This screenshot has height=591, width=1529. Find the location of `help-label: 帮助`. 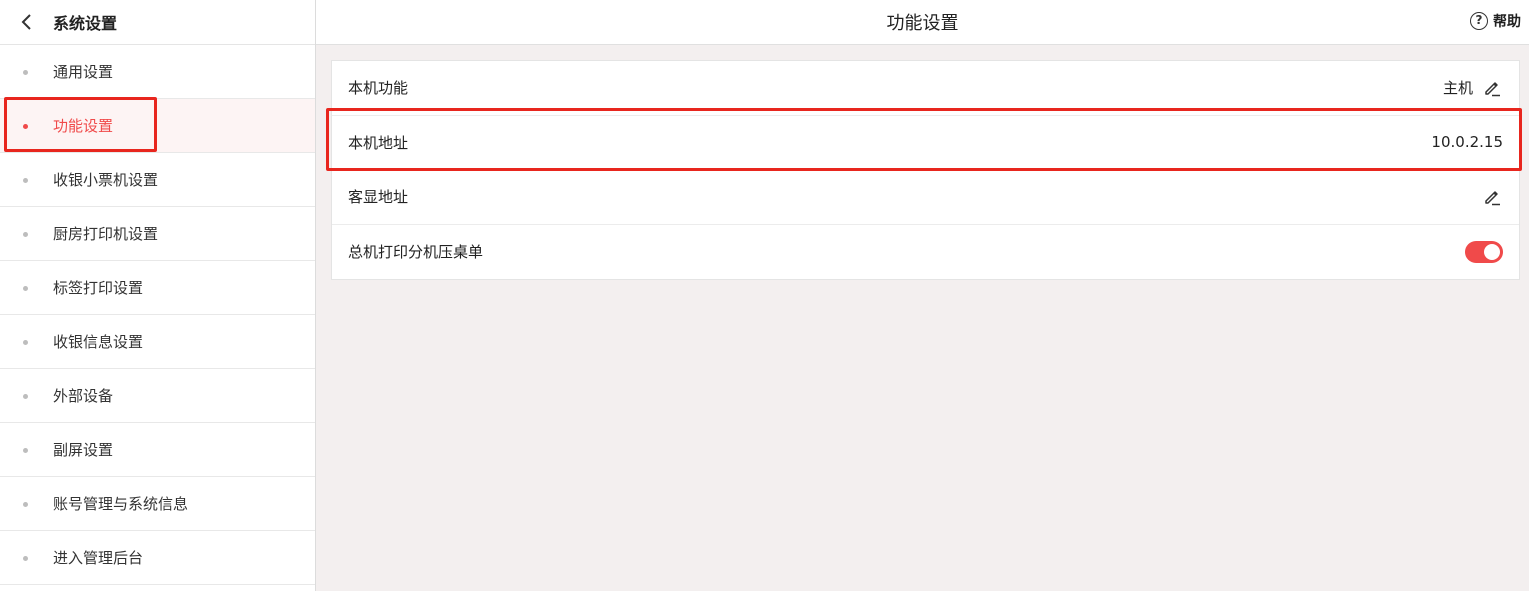

help-label: 帮助 is located at coordinates (1507, 22).